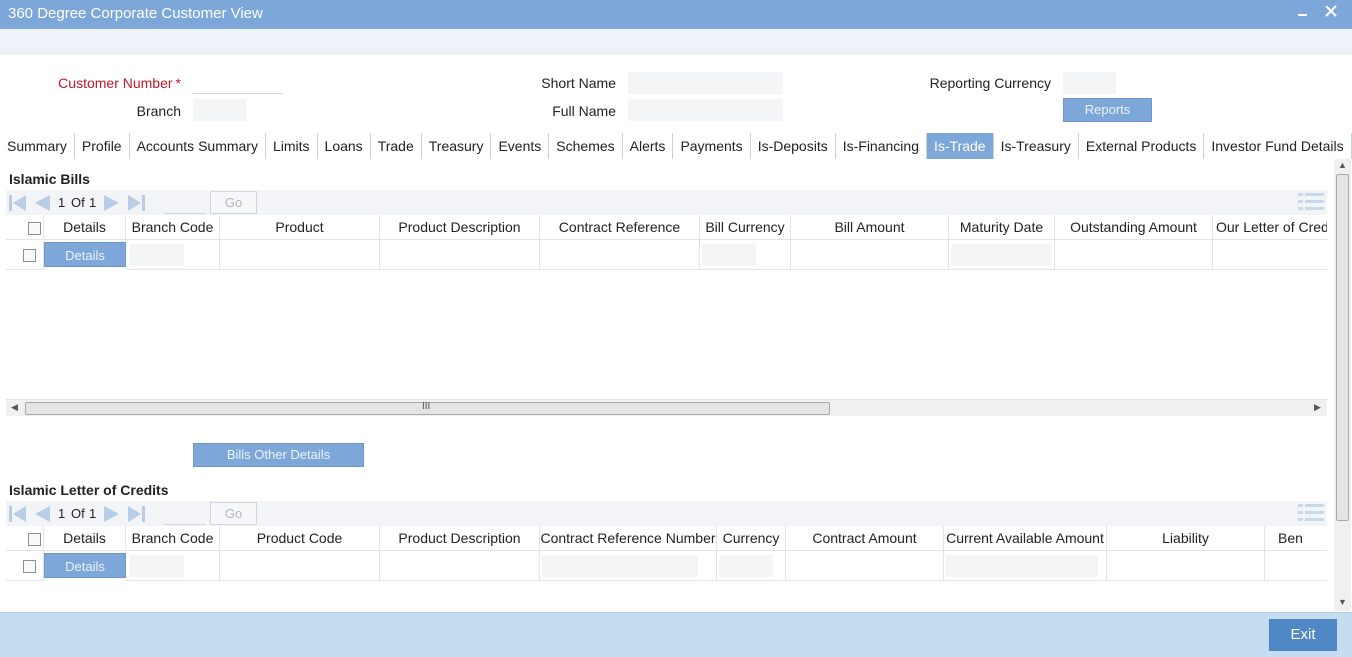  What do you see at coordinates (666, 203) in the screenshot?
I see `bills-pagination-toolbar: 1 Of 1 Go` at bounding box center [666, 203].